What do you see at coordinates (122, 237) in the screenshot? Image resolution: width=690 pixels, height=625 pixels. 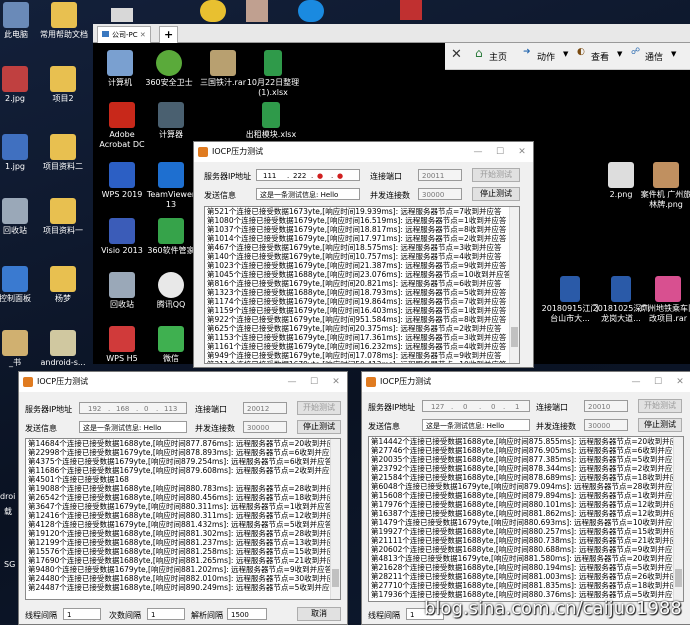 I see `rdp-icon-visio: Visio 2013` at bounding box center [122, 237].